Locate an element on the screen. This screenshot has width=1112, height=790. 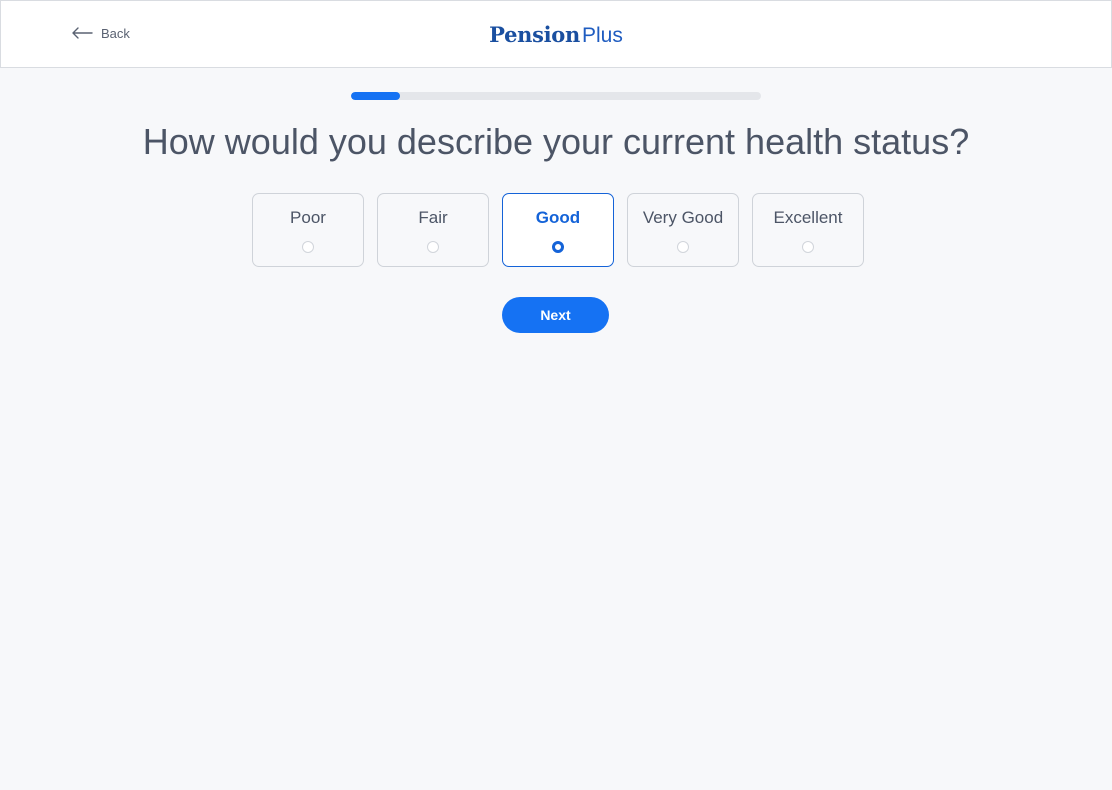
option-excellent: Excellent is located at coordinates (808, 230).